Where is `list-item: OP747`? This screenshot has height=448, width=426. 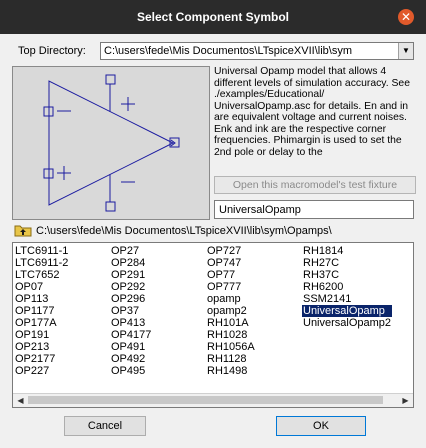 list-item: OP747 is located at coordinates (231, 263).